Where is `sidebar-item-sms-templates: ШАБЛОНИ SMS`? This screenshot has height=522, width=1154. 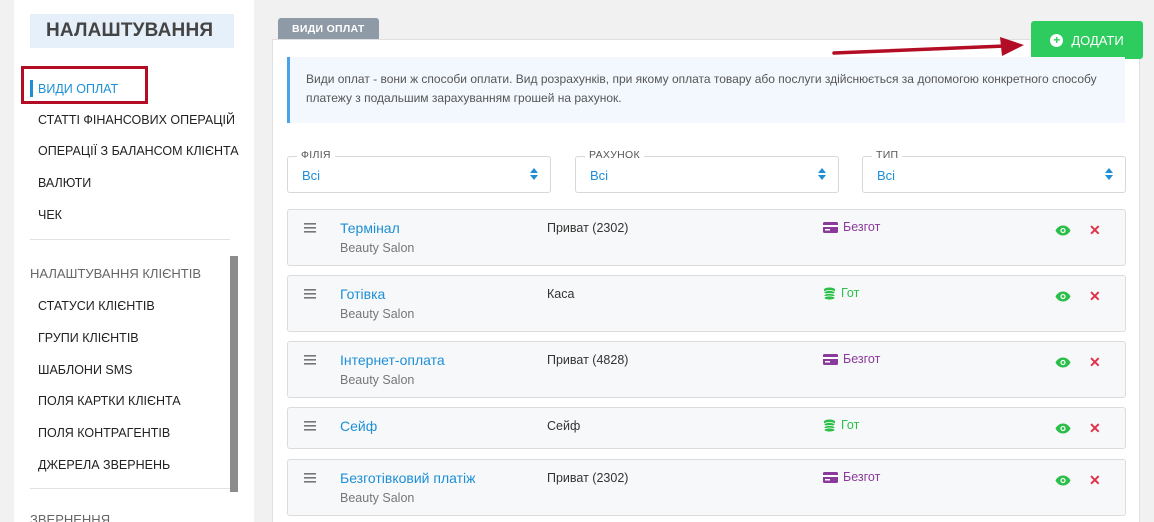 sidebar-item-sms-templates: ШАБЛОНИ SMS is located at coordinates (85, 370).